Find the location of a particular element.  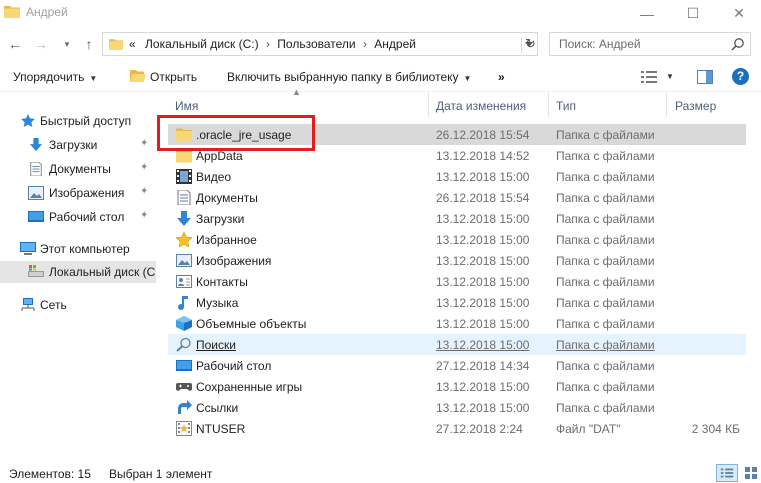

sidebar-item-quick-access: Быстрый доступ is located at coordinates (78, 121).